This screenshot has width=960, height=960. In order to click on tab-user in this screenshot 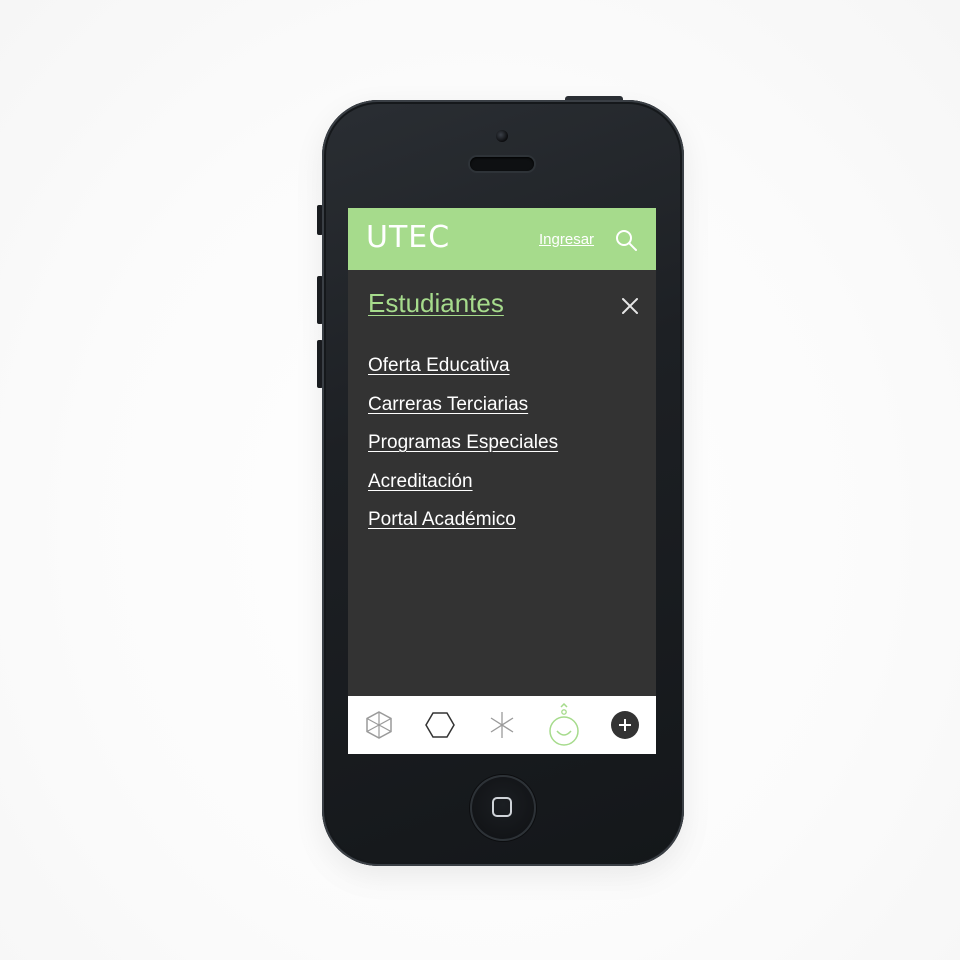, I will do `click(564, 725)`.